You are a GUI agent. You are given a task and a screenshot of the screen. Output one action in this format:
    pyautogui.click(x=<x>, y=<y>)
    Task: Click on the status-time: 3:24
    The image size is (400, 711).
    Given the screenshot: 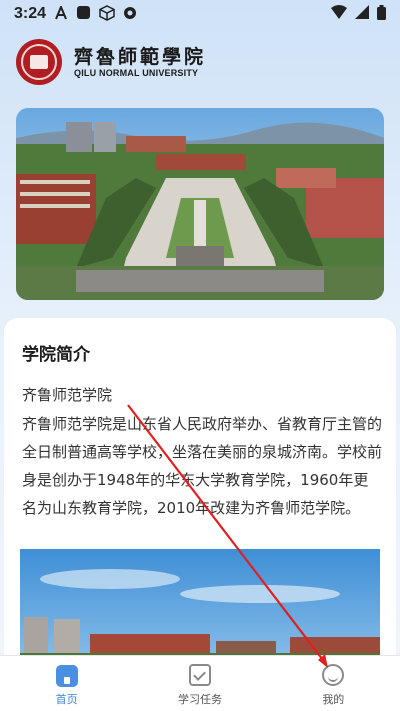 What is the action you would take?
    pyautogui.click(x=30, y=13)
    